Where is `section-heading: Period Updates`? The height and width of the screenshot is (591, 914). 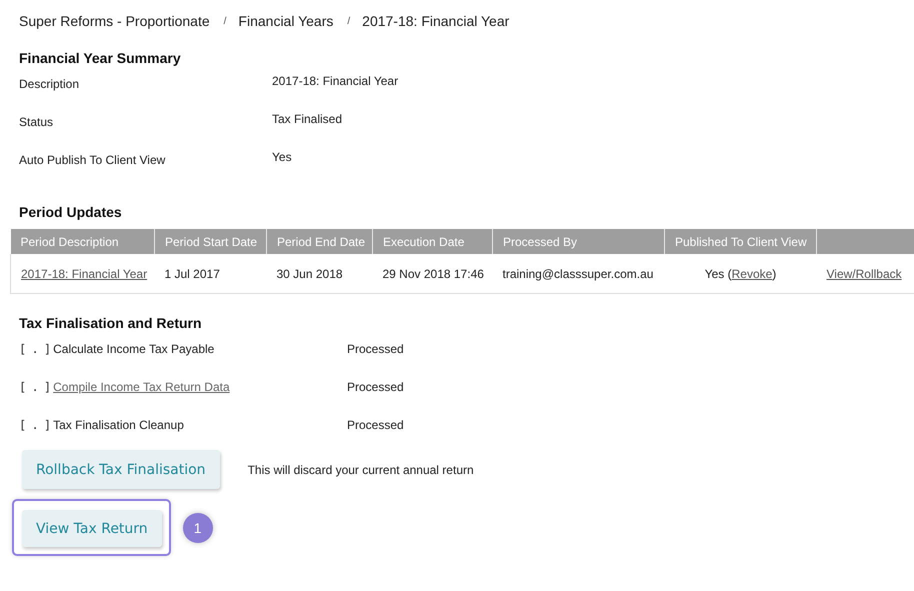
section-heading: Period Updates is located at coordinates (71, 212).